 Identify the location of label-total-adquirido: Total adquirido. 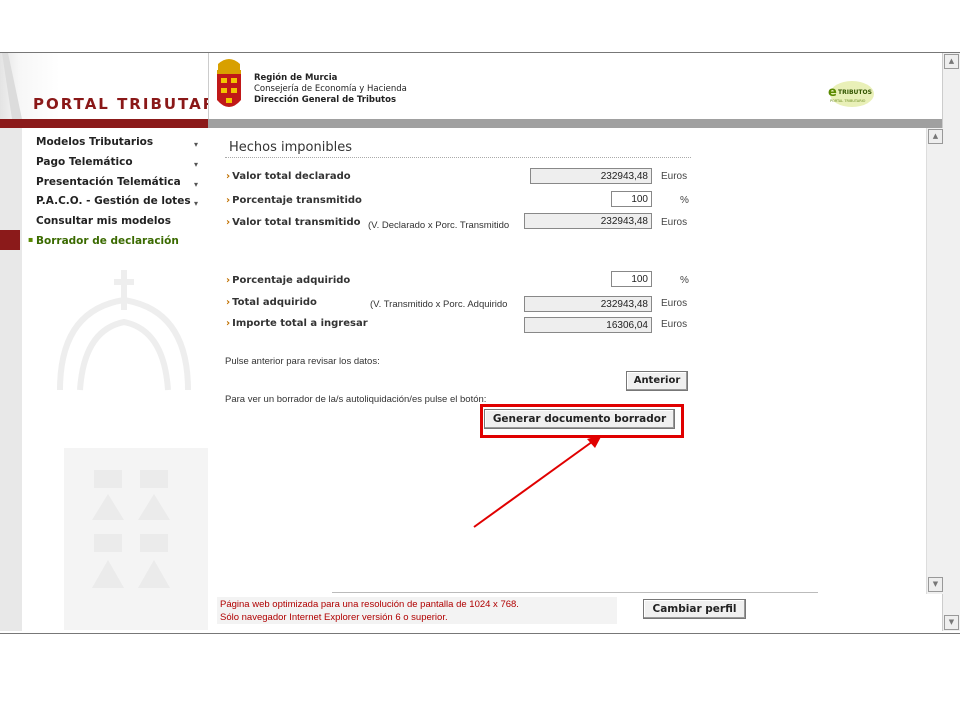
(274, 302).